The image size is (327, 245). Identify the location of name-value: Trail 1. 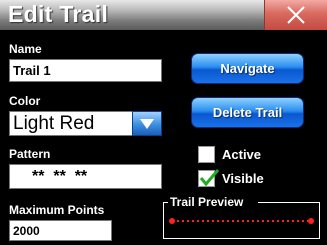
(32, 70).